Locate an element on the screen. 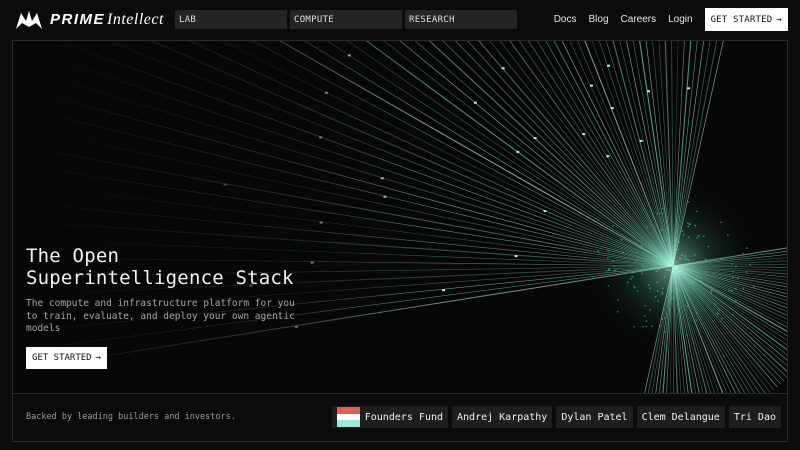  header-get-started-label: GET STARTED is located at coordinates (742, 20).